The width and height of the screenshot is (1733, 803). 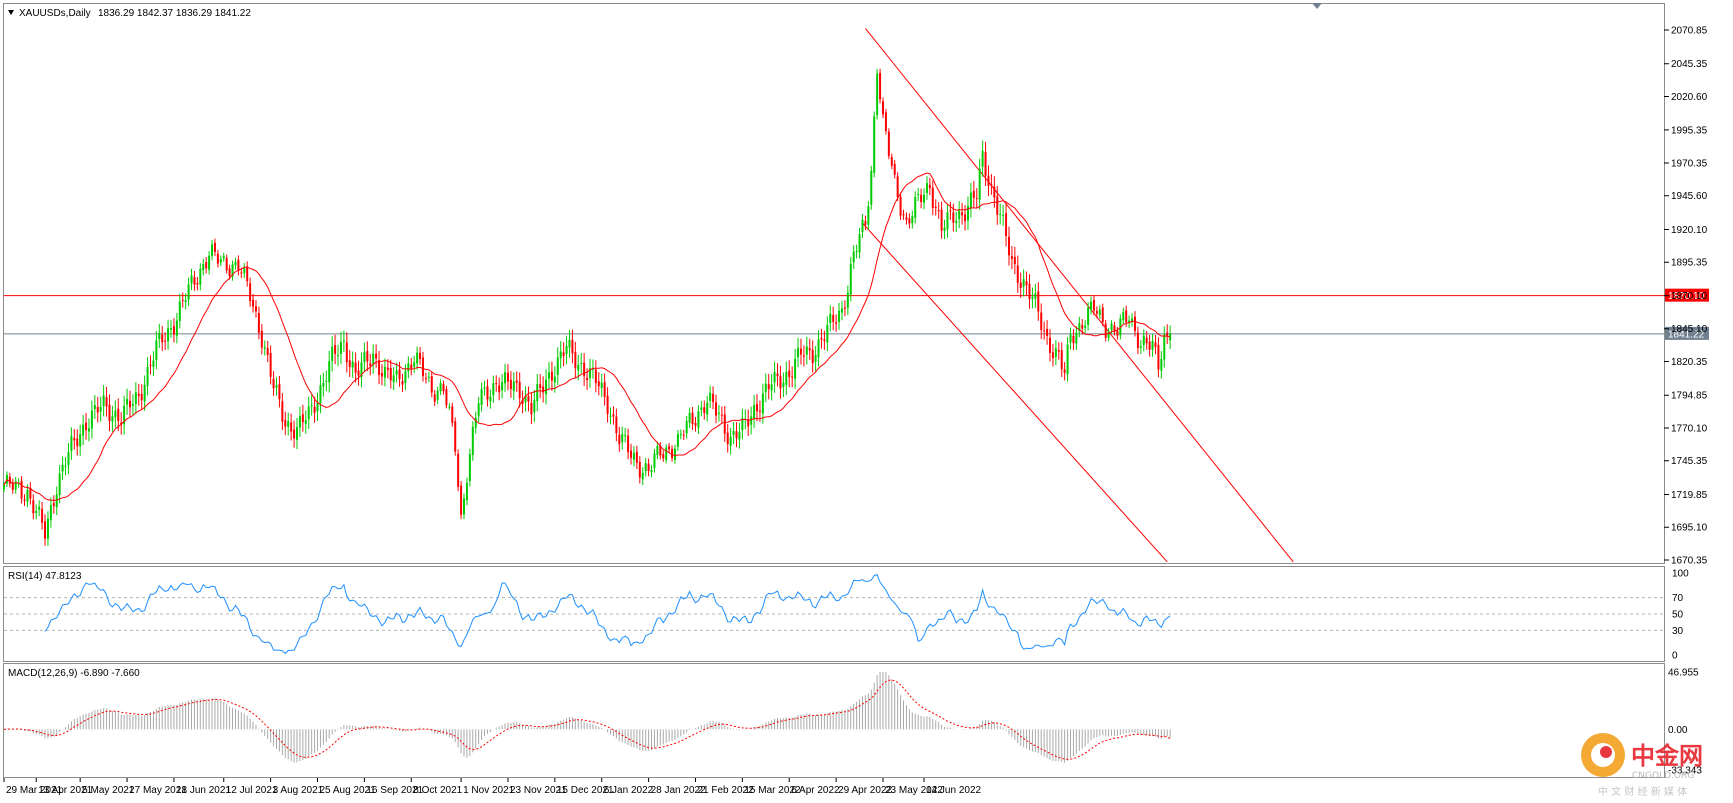 What do you see at coordinates (437, 790) in the screenshot?
I see `time-tick-label: 8 Oct 2021` at bounding box center [437, 790].